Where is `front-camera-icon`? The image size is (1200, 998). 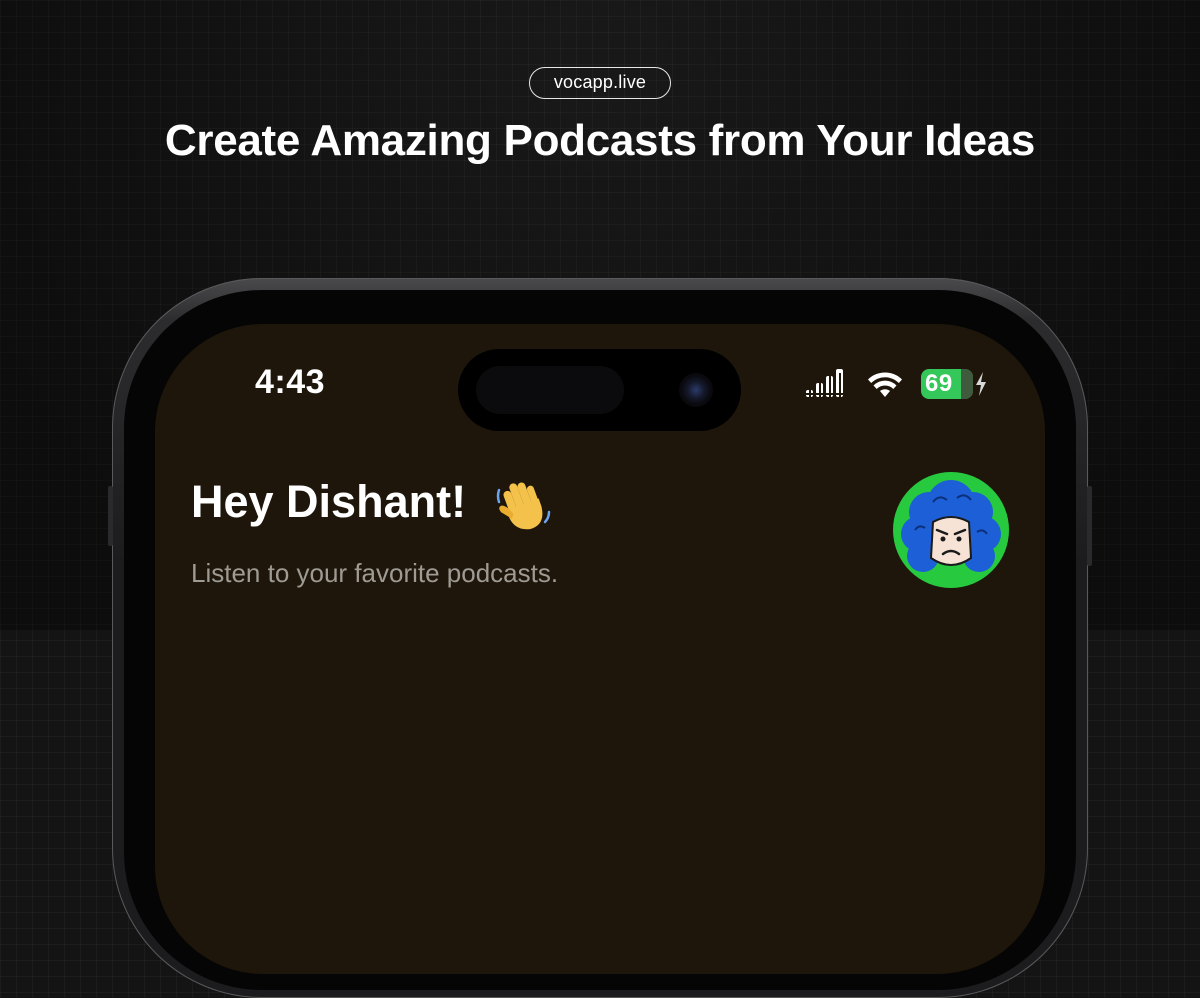 front-camera-icon is located at coordinates (696, 390).